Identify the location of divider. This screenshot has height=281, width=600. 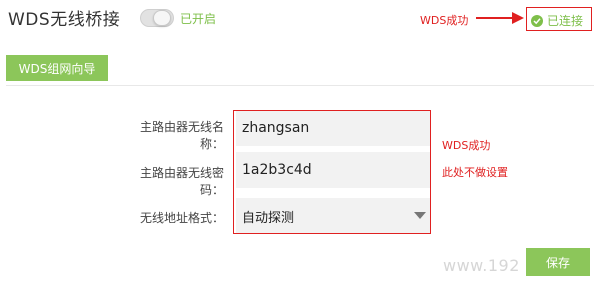
(300, 85).